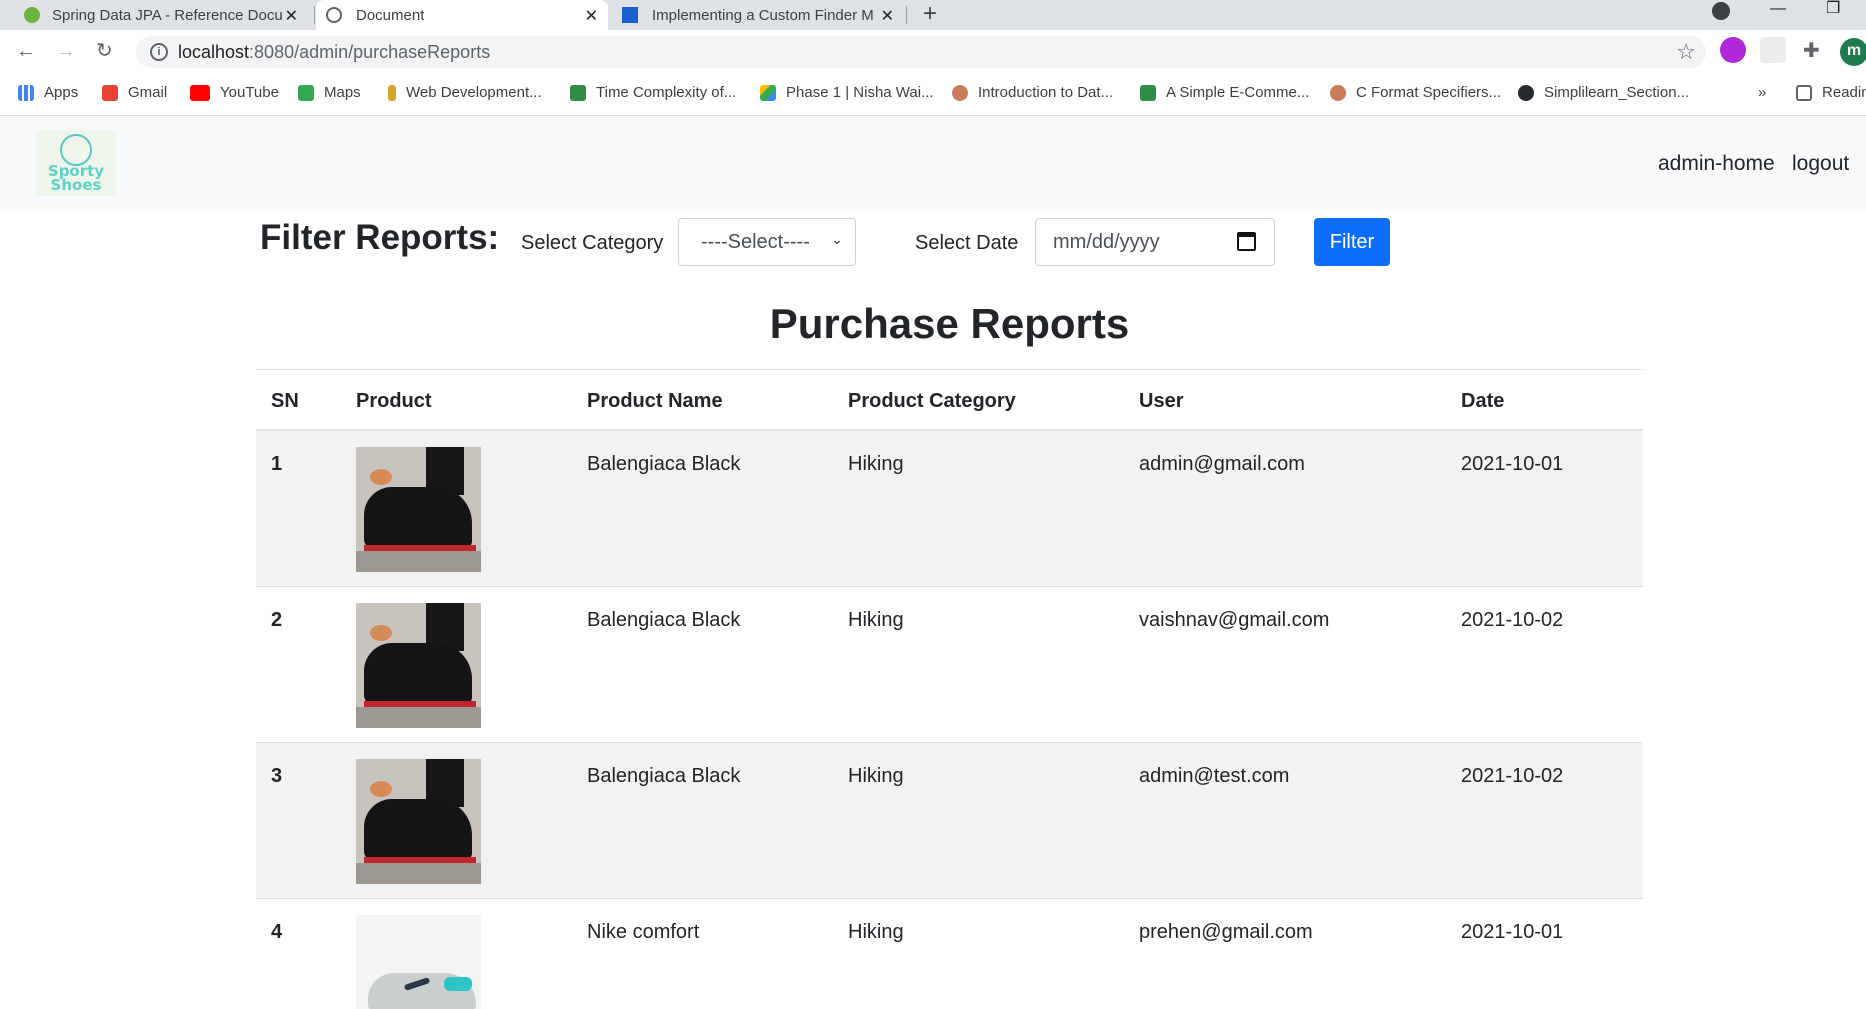  What do you see at coordinates (1222, 464) in the screenshot?
I see `cell-user: admin@gmail.com` at bounding box center [1222, 464].